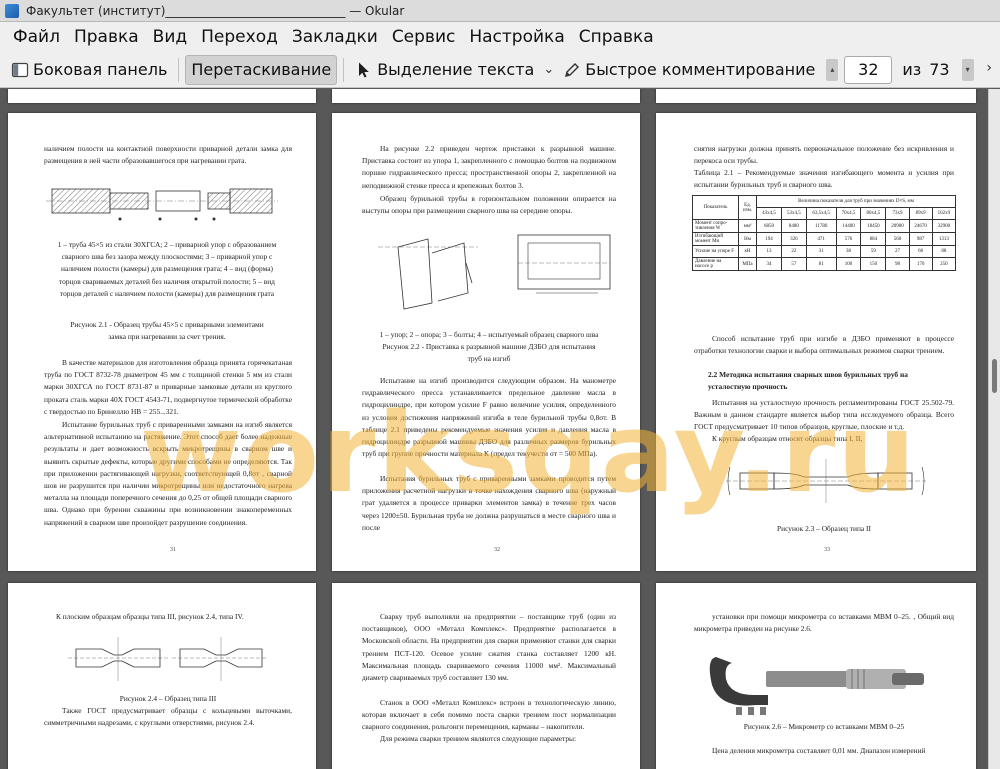 The image size is (1000, 769). I want to click on previous-page-button: ▴, so click(832, 69).